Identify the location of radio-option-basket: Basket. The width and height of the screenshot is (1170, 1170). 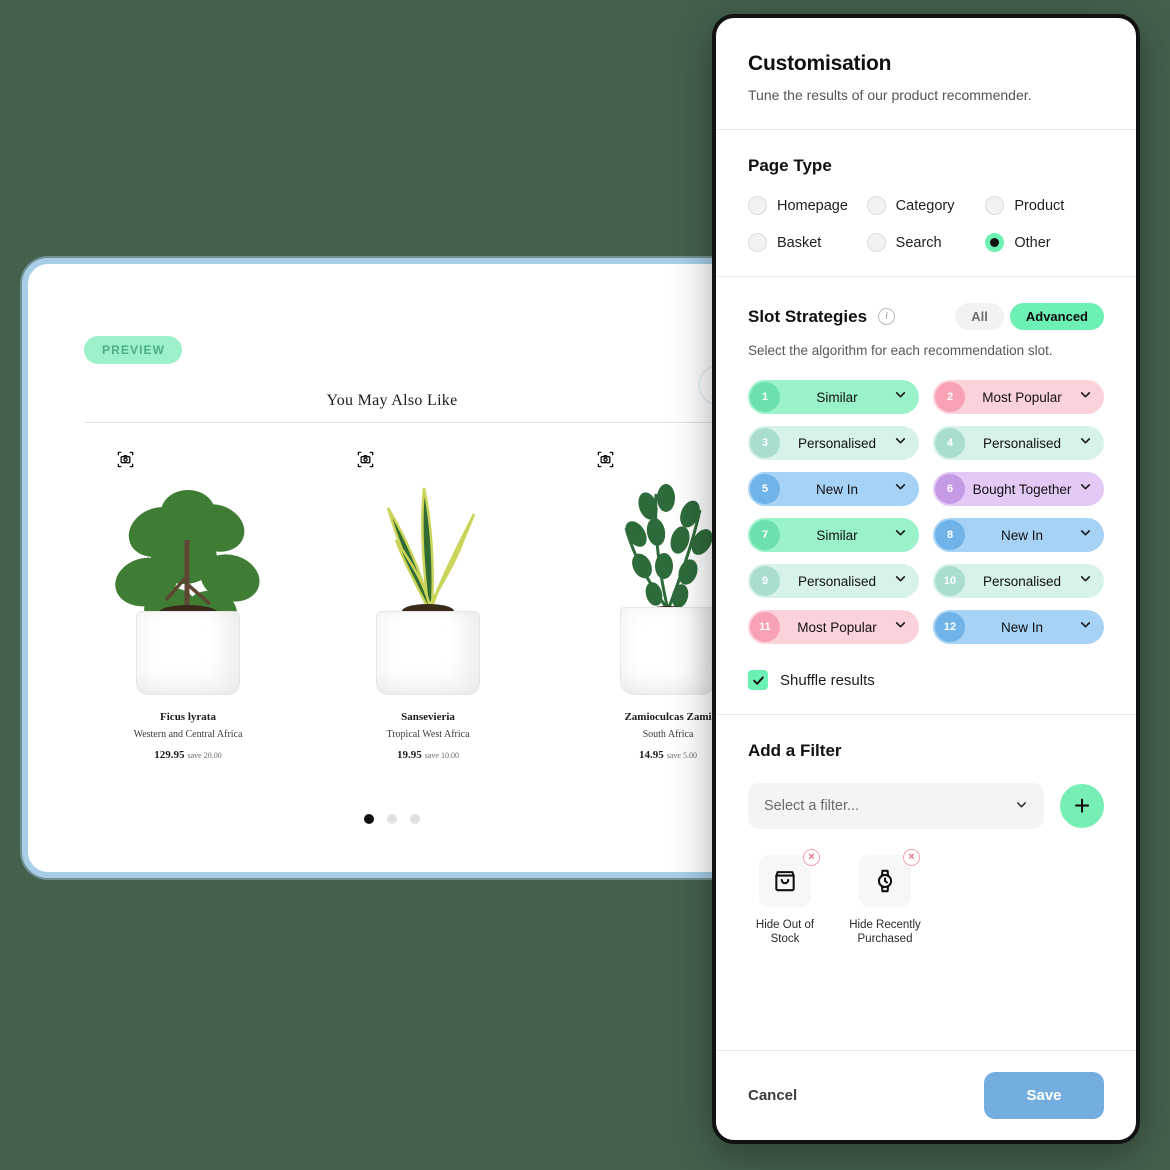
(807, 242).